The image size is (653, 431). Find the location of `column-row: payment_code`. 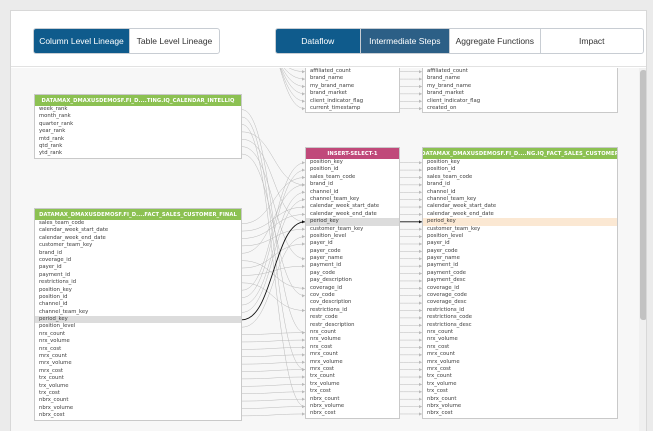

column-row: payment_code is located at coordinates (520, 273).